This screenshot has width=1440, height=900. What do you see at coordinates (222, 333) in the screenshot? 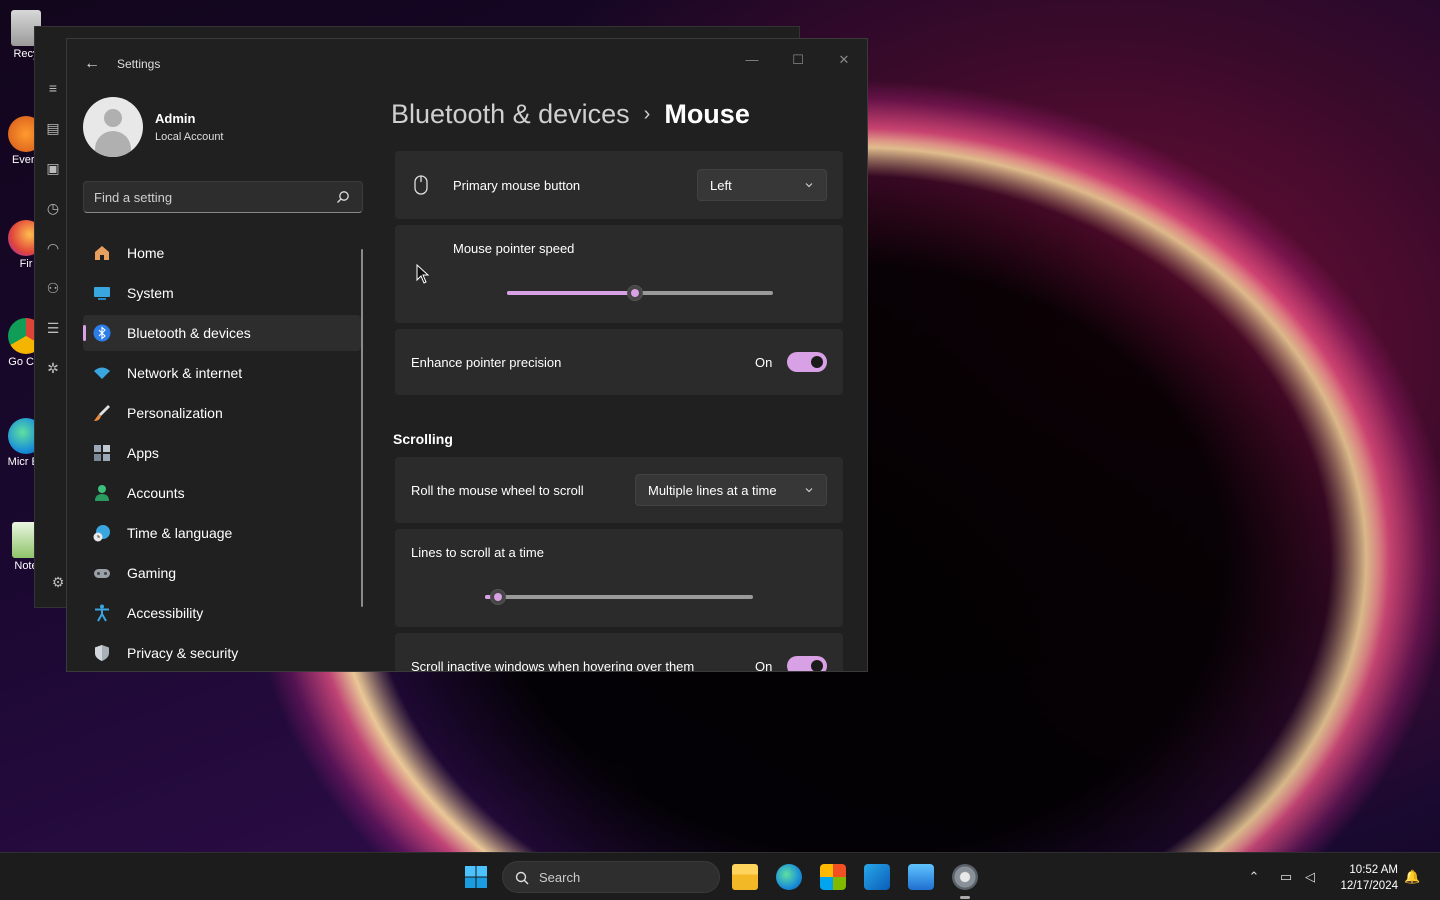
I see `sidebar-item-bluetooth-devices: Bluetooth & devices` at bounding box center [222, 333].